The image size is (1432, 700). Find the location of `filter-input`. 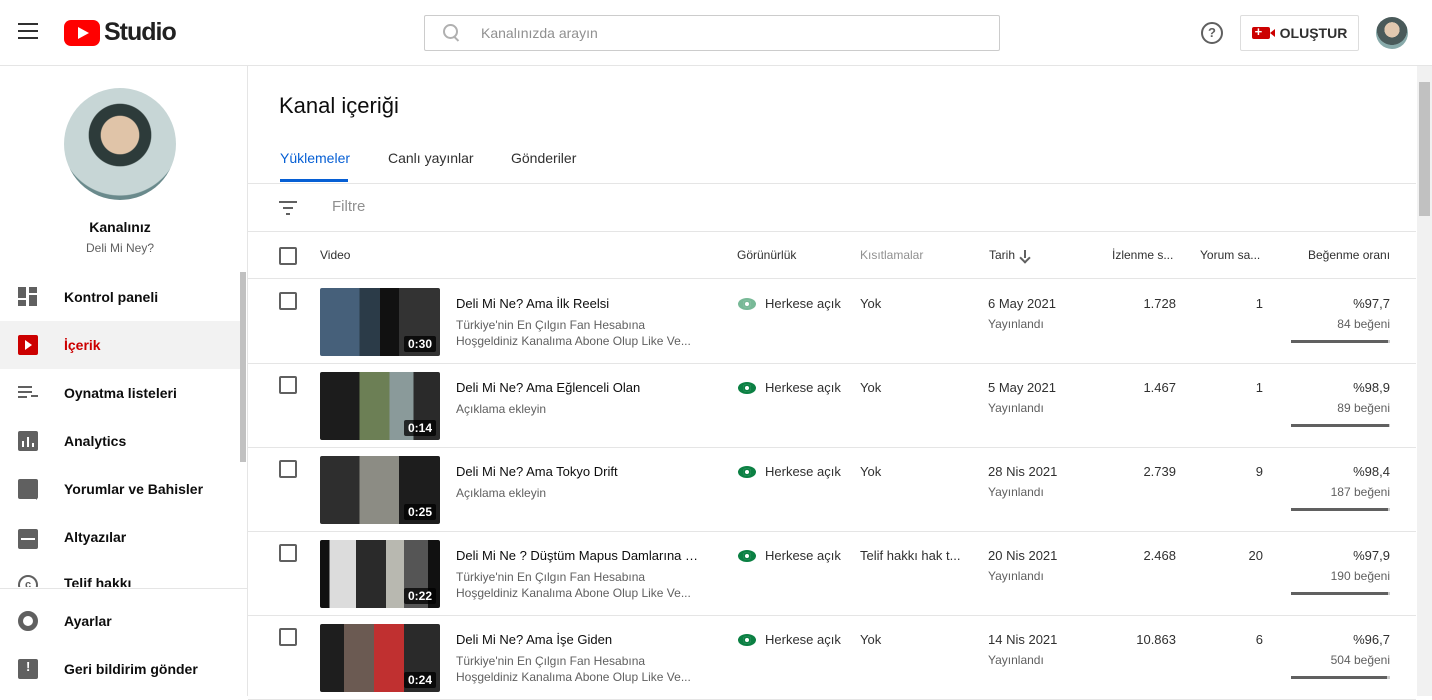

filter-input is located at coordinates (532, 206).